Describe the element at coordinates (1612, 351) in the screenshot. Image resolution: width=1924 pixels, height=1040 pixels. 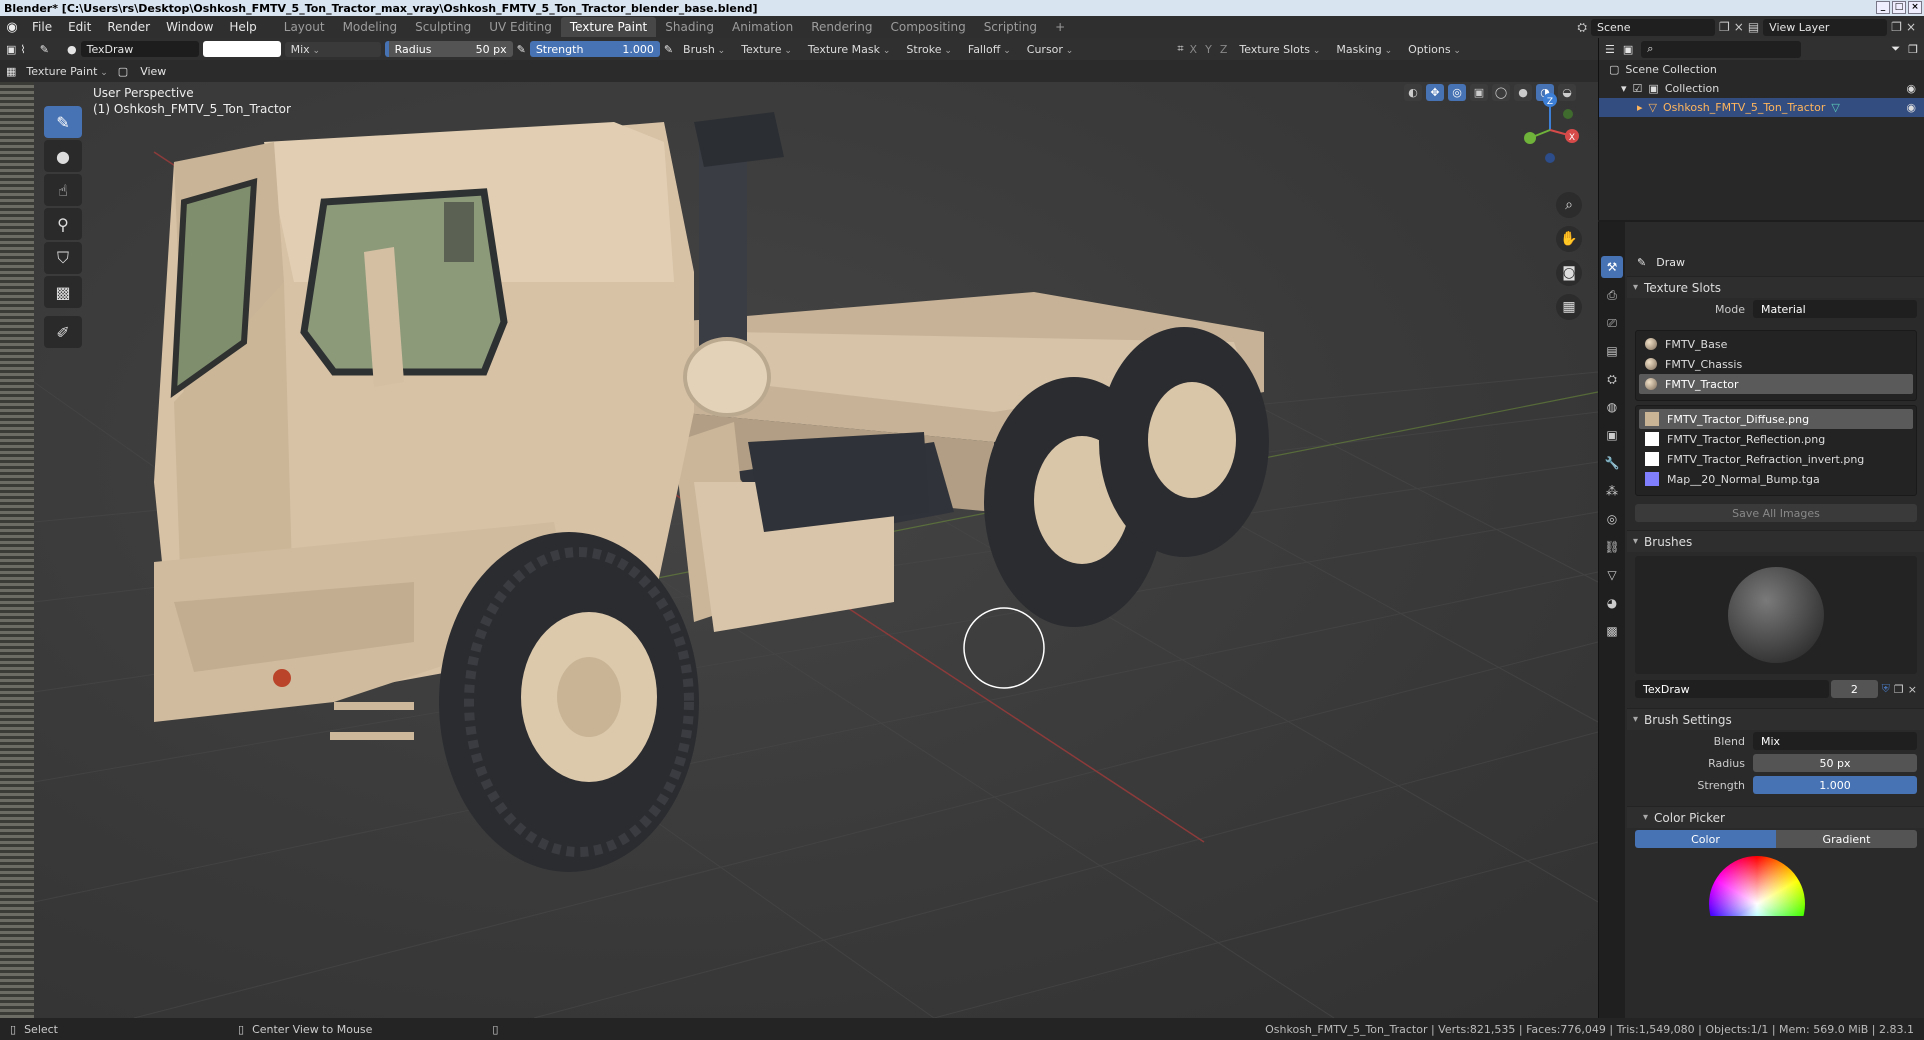
I see `view-layer-tab-icon: ▤` at that location.